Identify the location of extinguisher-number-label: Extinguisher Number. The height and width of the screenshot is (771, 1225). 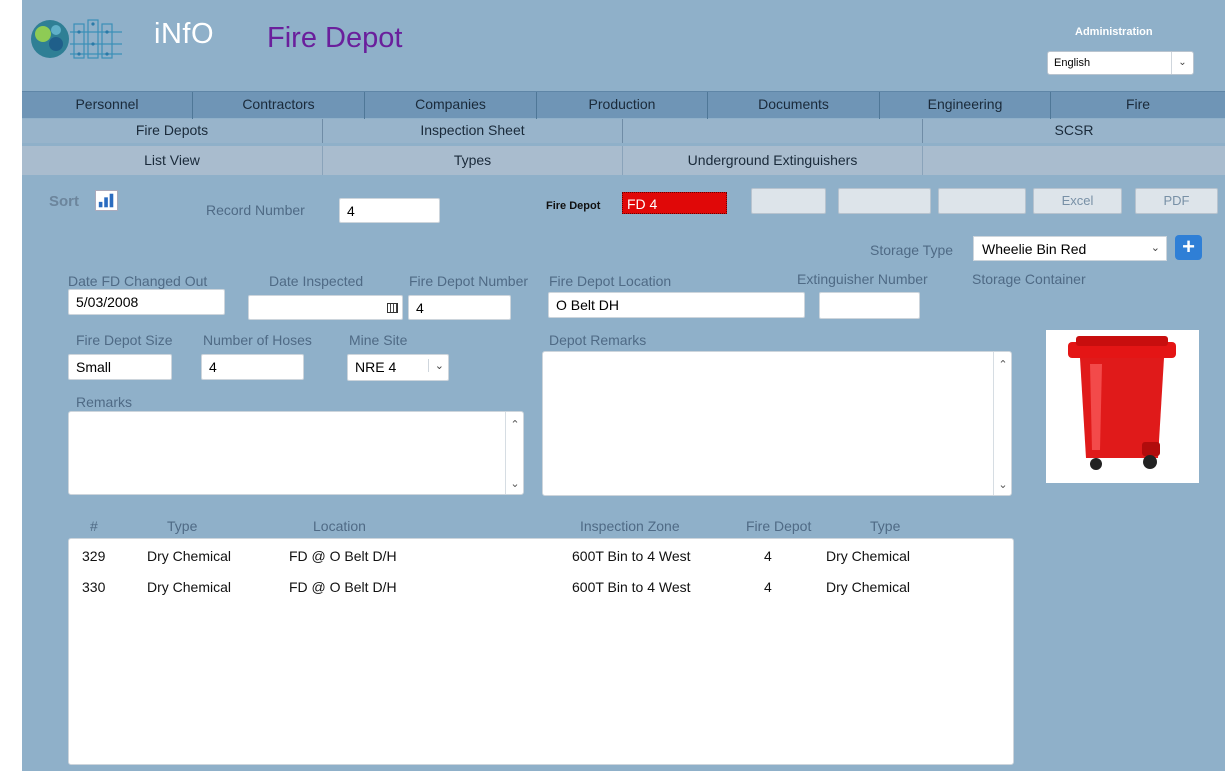
(862, 279).